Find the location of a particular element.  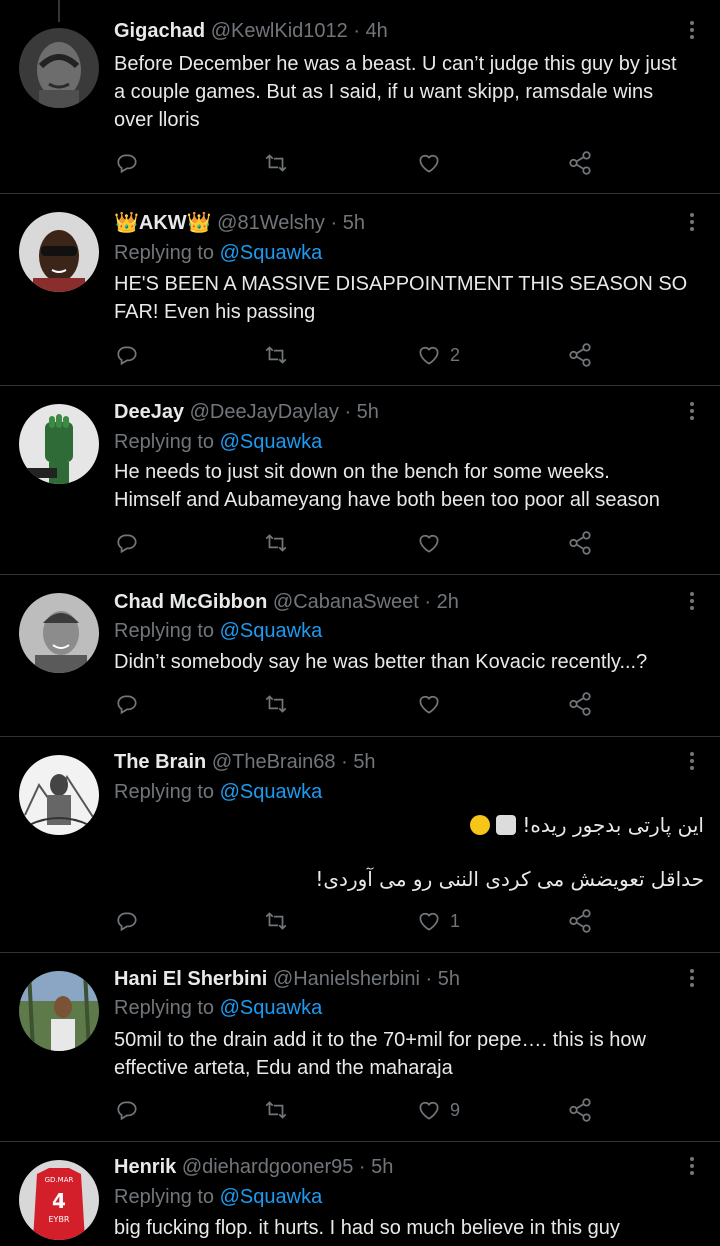

display-name: DeeJay is located at coordinates (149, 412).